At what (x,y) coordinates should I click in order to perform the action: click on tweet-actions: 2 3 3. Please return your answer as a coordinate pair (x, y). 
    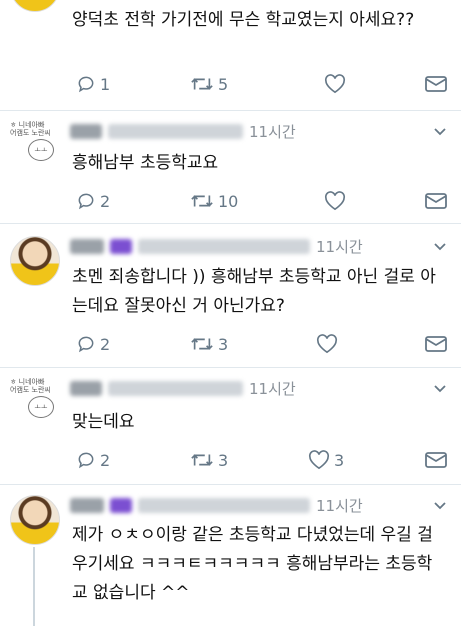
    Looking at the image, I should click on (264, 463).